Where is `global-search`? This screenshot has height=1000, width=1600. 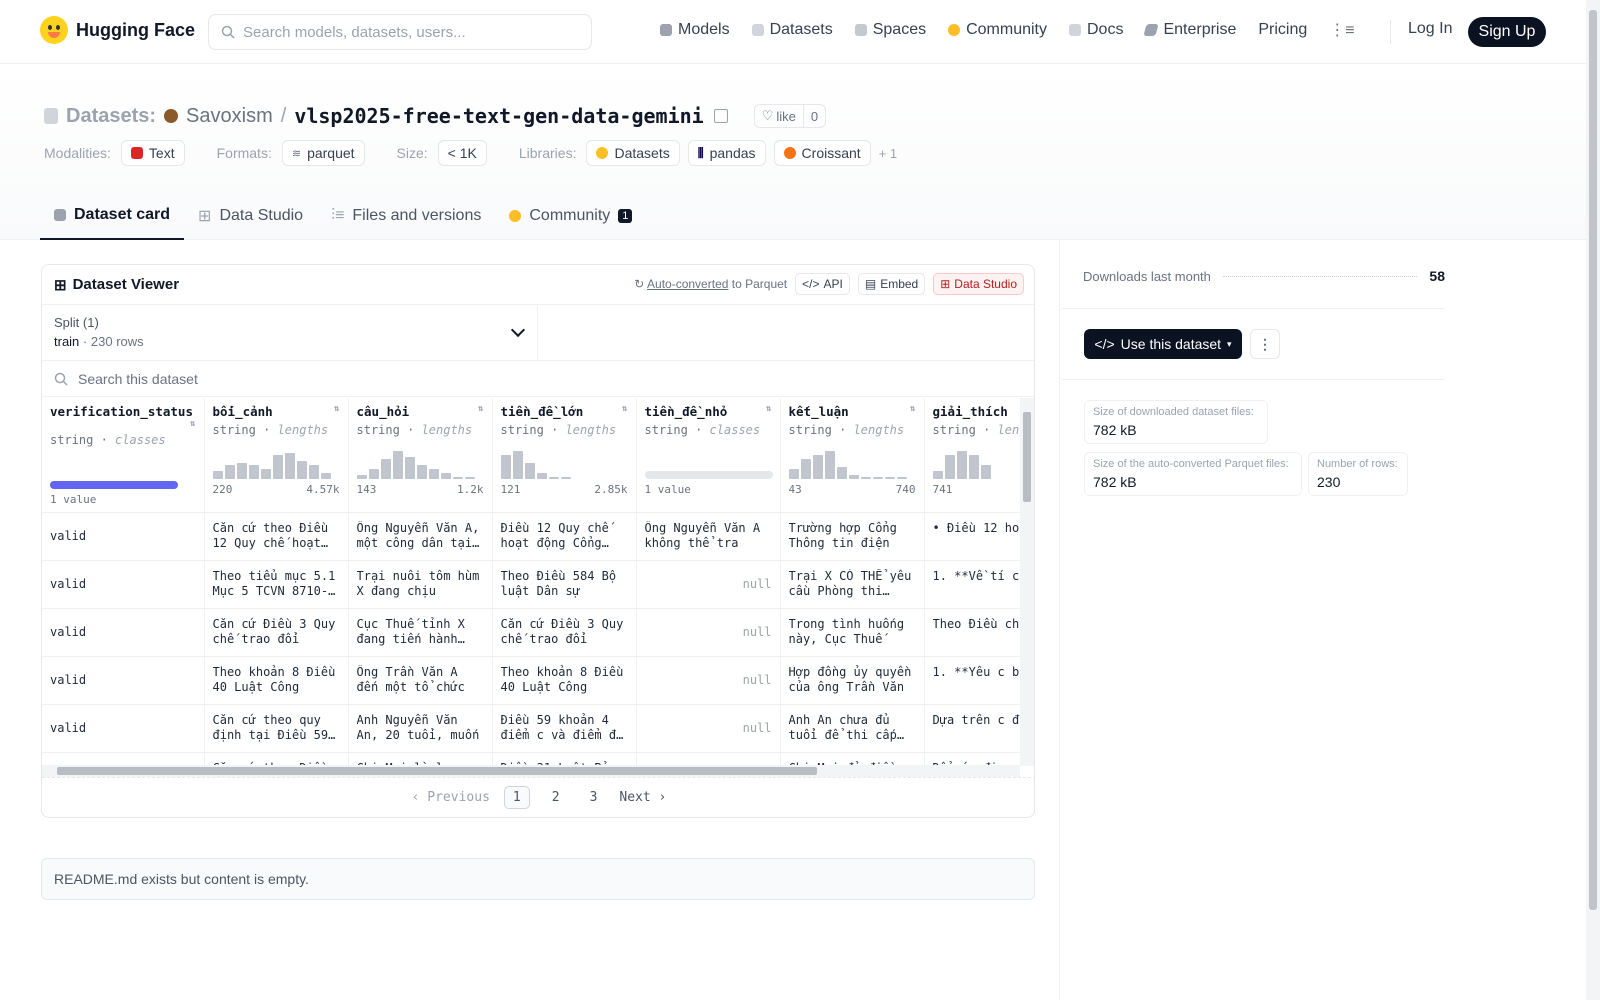
global-search is located at coordinates (400, 32).